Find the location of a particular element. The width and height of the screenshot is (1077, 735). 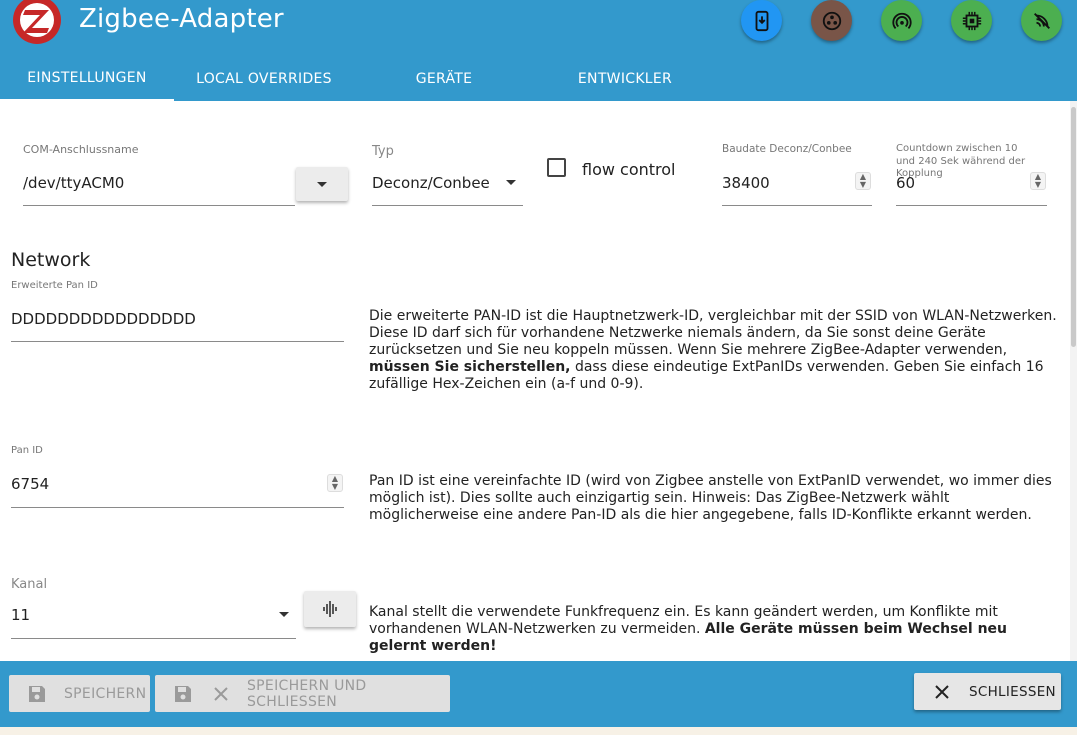

zigbee-dots-icon is located at coordinates (831, 20).